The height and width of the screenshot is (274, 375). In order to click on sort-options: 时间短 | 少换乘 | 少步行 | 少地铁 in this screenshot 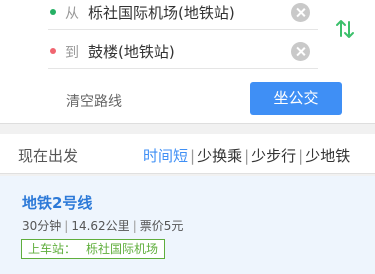, I will do `click(246, 155)`.